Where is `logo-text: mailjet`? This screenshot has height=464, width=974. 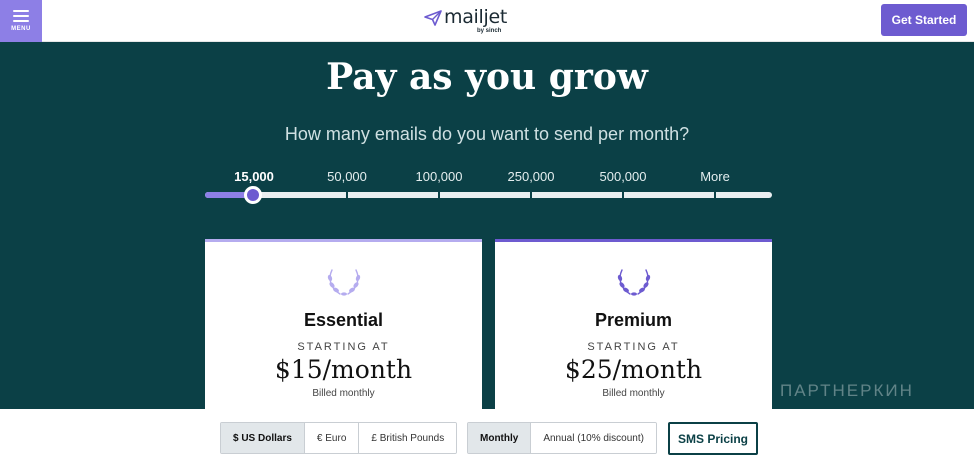 logo-text: mailjet is located at coordinates (476, 17).